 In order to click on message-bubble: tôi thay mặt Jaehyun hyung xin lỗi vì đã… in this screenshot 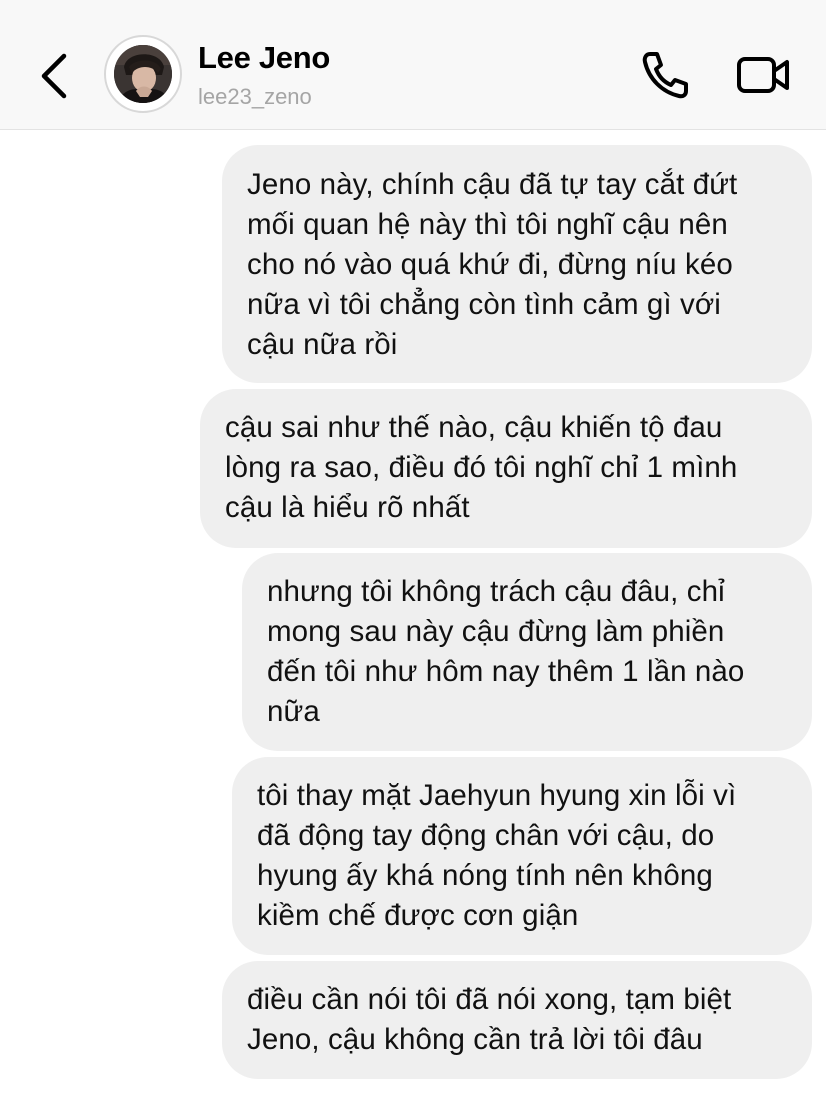, I will do `click(522, 856)`.